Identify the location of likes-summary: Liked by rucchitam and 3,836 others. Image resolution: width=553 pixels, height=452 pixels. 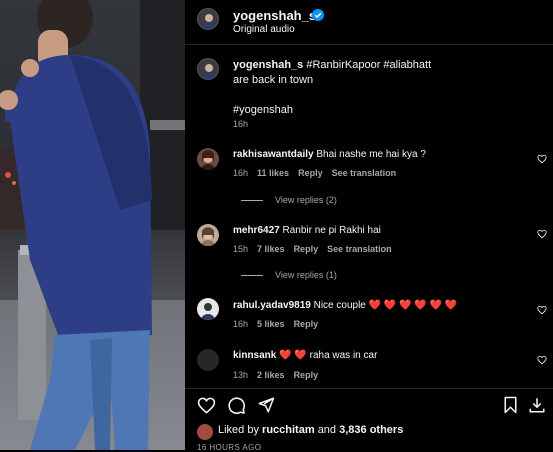
(310, 430).